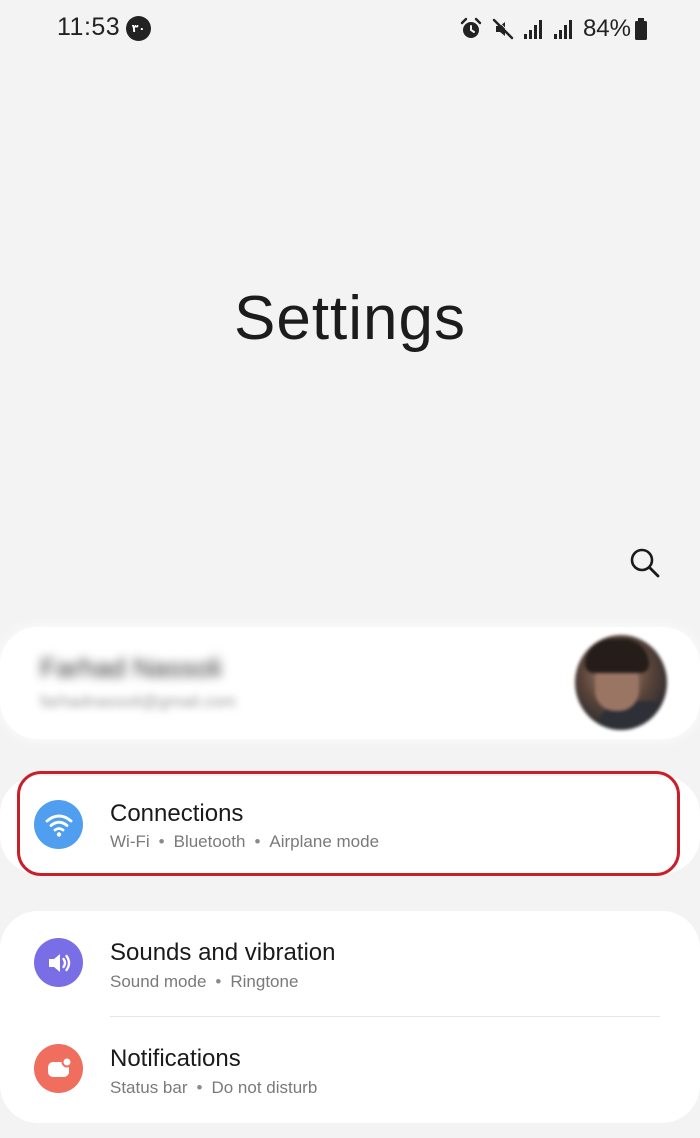 The width and height of the screenshot is (700, 1138). What do you see at coordinates (214, 1087) in the screenshot?
I see `settings-item-subtitle: Status bar • Do not disturb` at bounding box center [214, 1087].